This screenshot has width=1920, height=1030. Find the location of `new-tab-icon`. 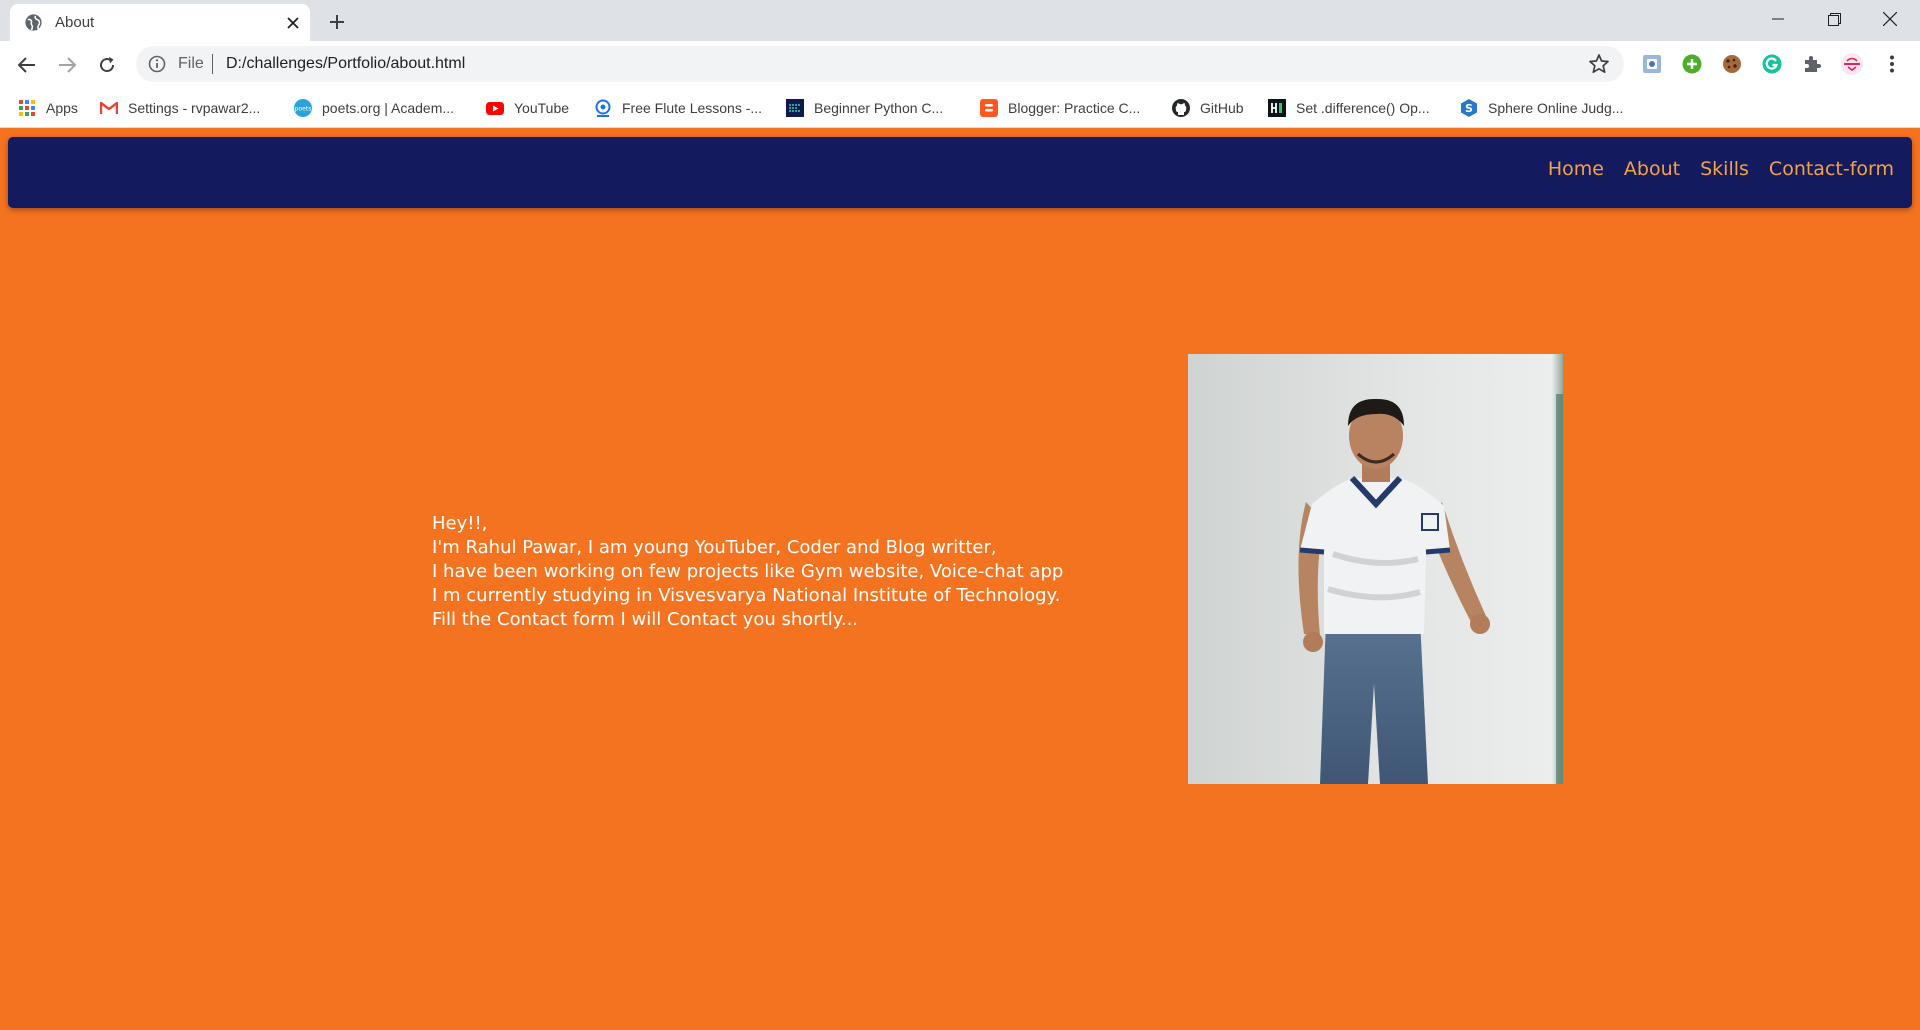

new-tab-icon is located at coordinates (337, 22).